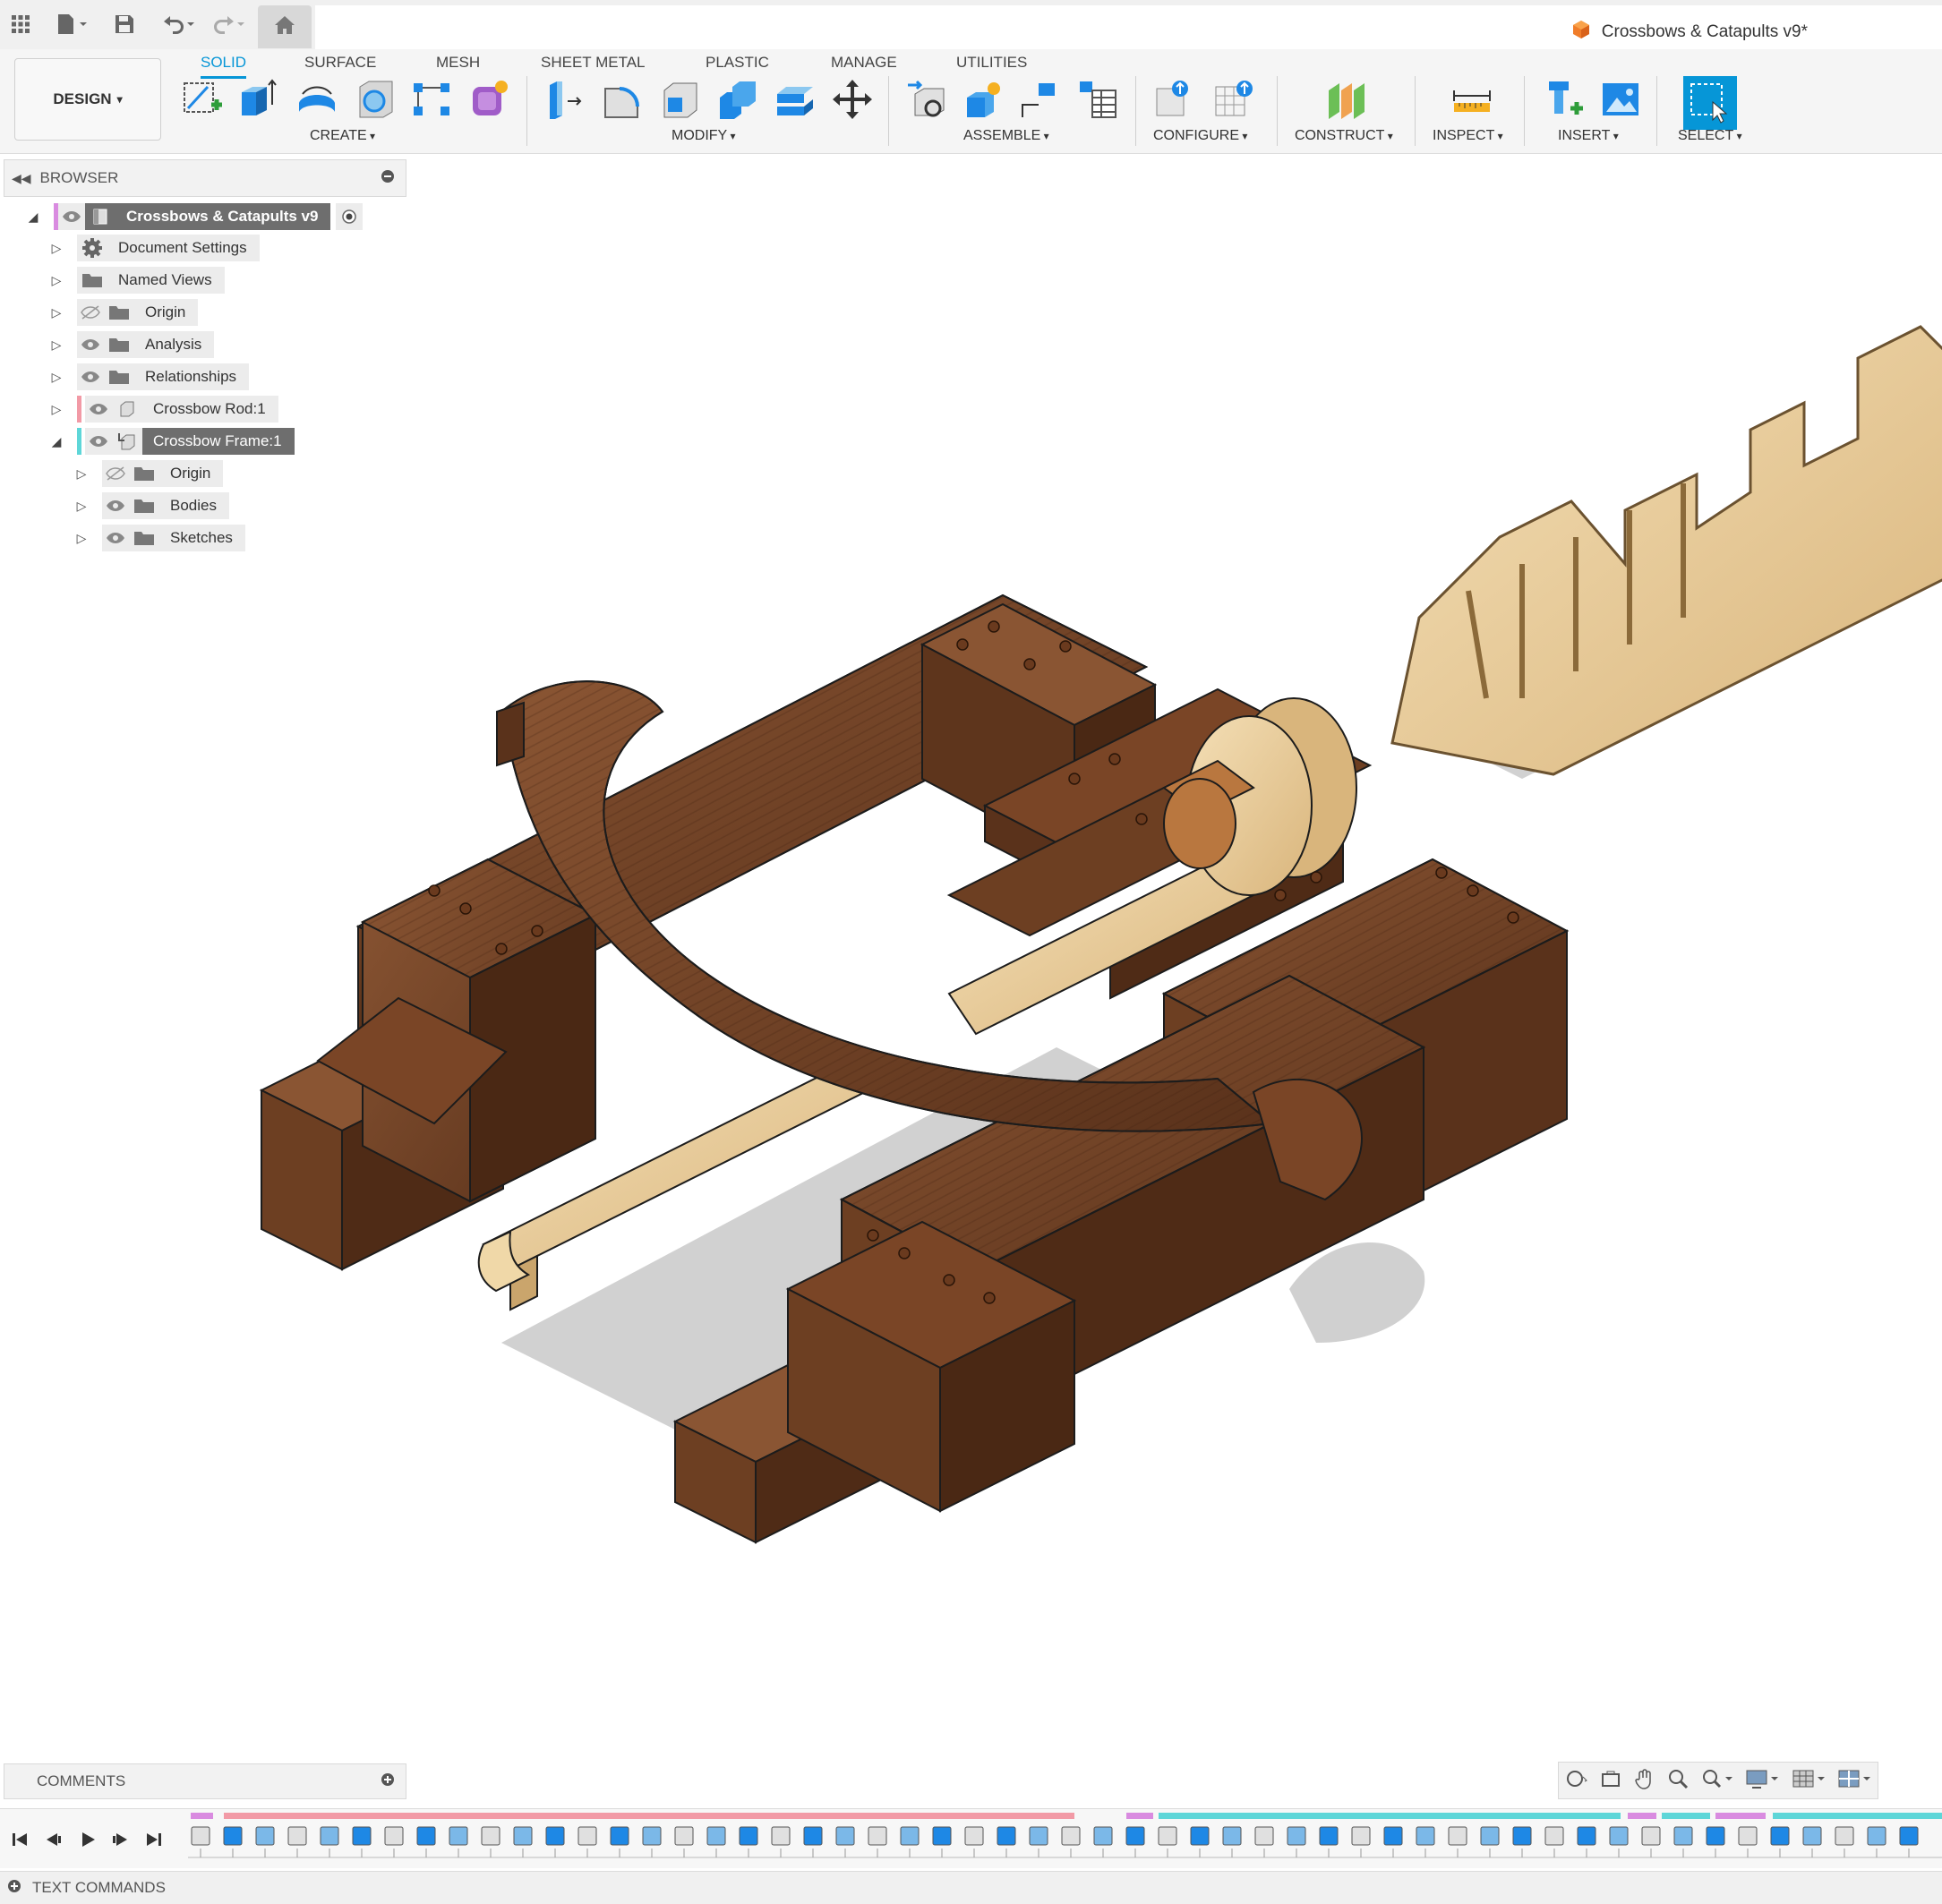  What do you see at coordinates (795, 100) in the screenshot?
I see `offset-face-icon` at bounding box center [795, 100].